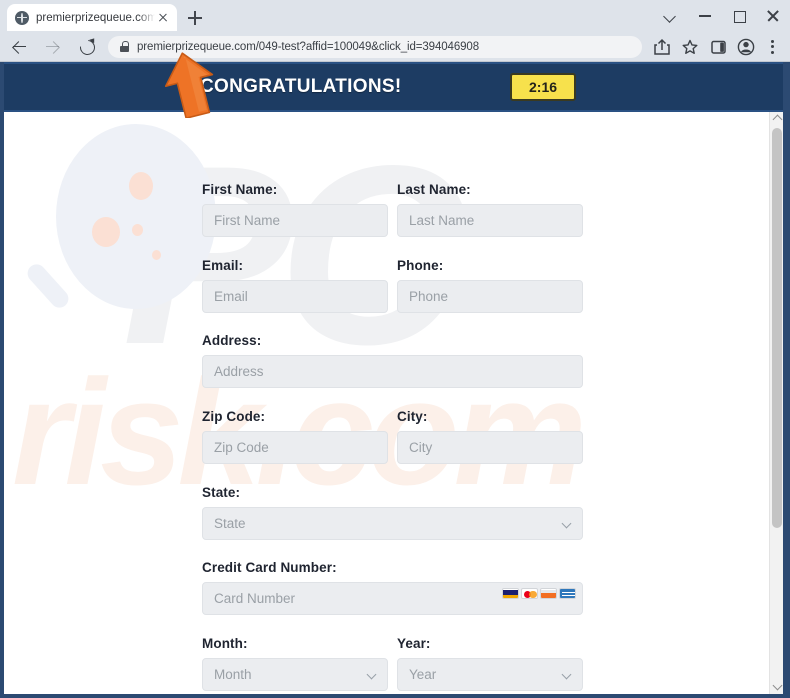 The image size is (790, 698). I want to click on magnifier-handle, so click(48, 286).